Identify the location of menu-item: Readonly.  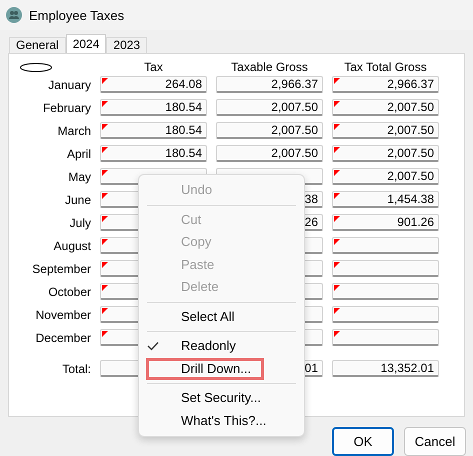
(221, 346).